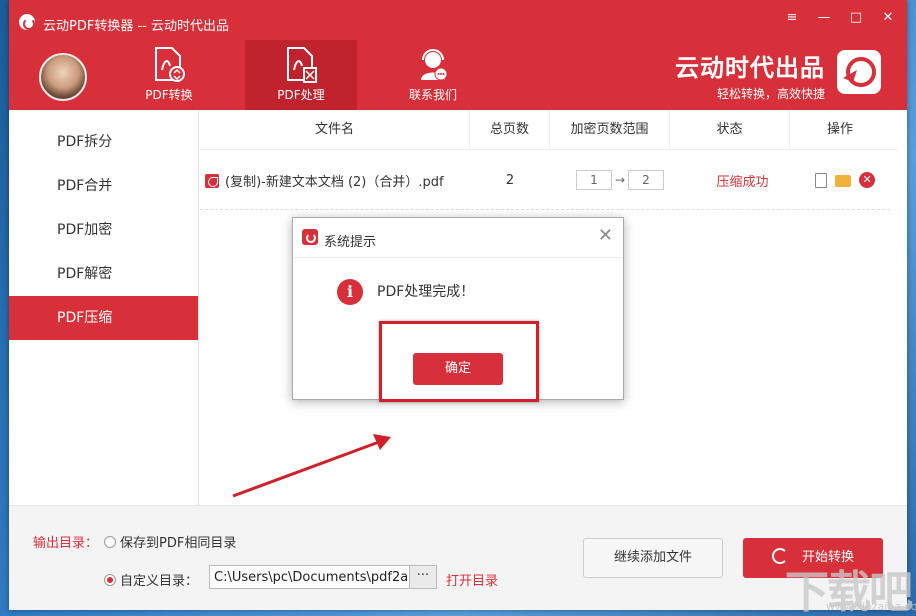 Image resolution: width=916 pixels, height=616 pixels. What do you see at coordinates (301, 95) in the screenshot?
I see `tab-label: PDF处理` at bounding box center [301, 95].